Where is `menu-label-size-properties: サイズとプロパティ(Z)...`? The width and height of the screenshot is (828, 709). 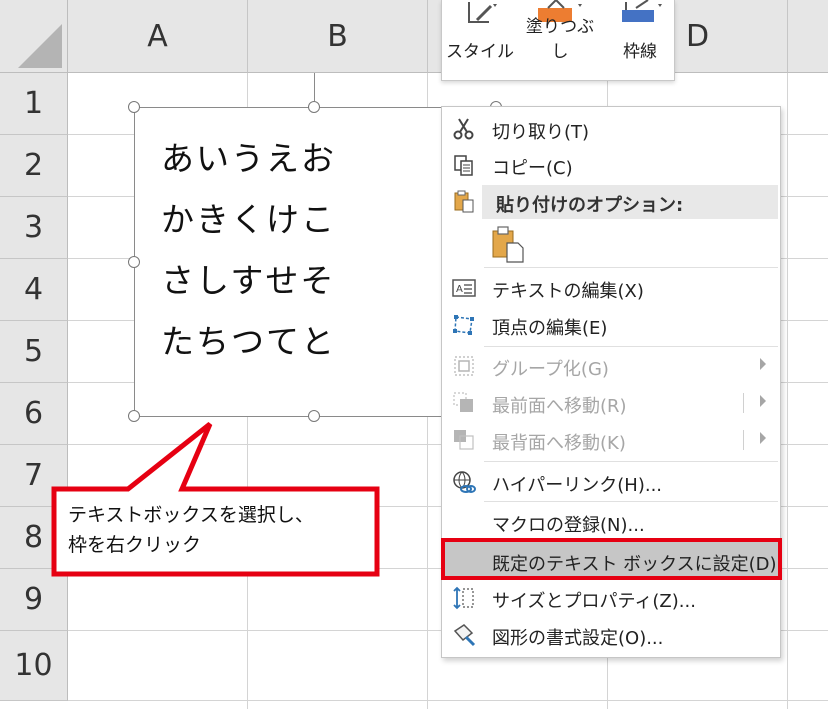
menu-label-size-properties: サイズとプロパティ(Z)... is located at coordinates (594, 601).